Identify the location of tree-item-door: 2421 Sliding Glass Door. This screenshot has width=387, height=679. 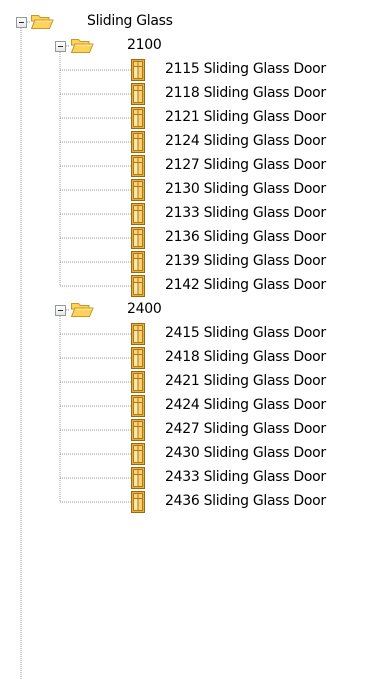
(245, 381).